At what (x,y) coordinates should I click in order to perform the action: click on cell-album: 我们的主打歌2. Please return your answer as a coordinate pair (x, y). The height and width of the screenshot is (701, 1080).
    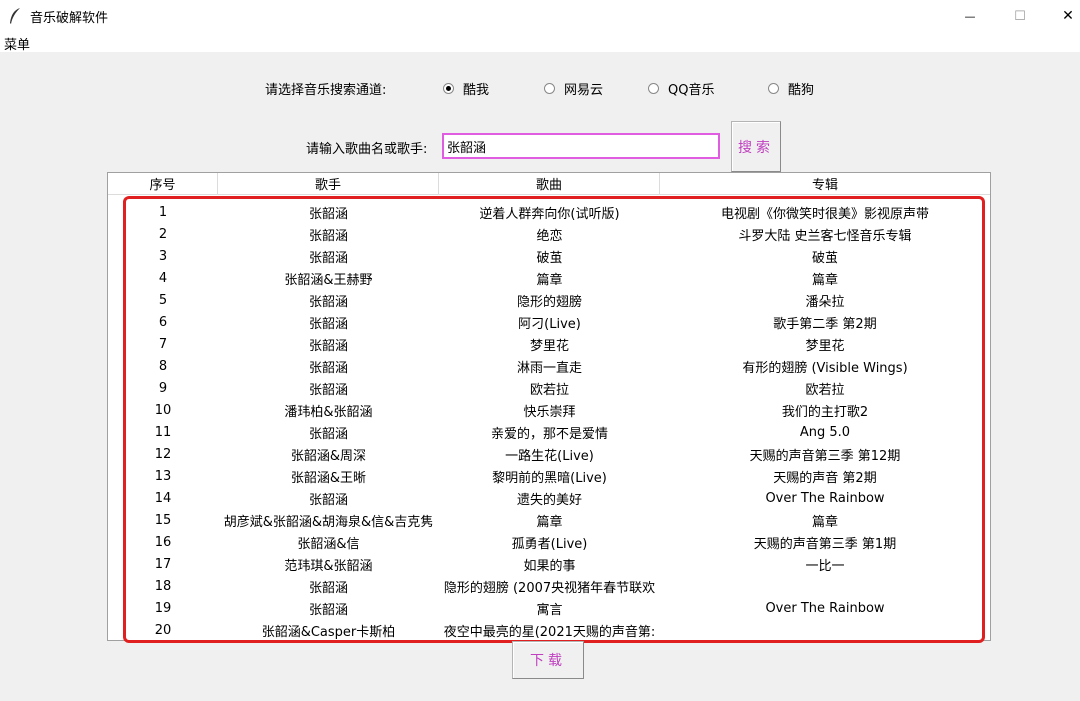
    Looking at the image, I should click on (825, 412).